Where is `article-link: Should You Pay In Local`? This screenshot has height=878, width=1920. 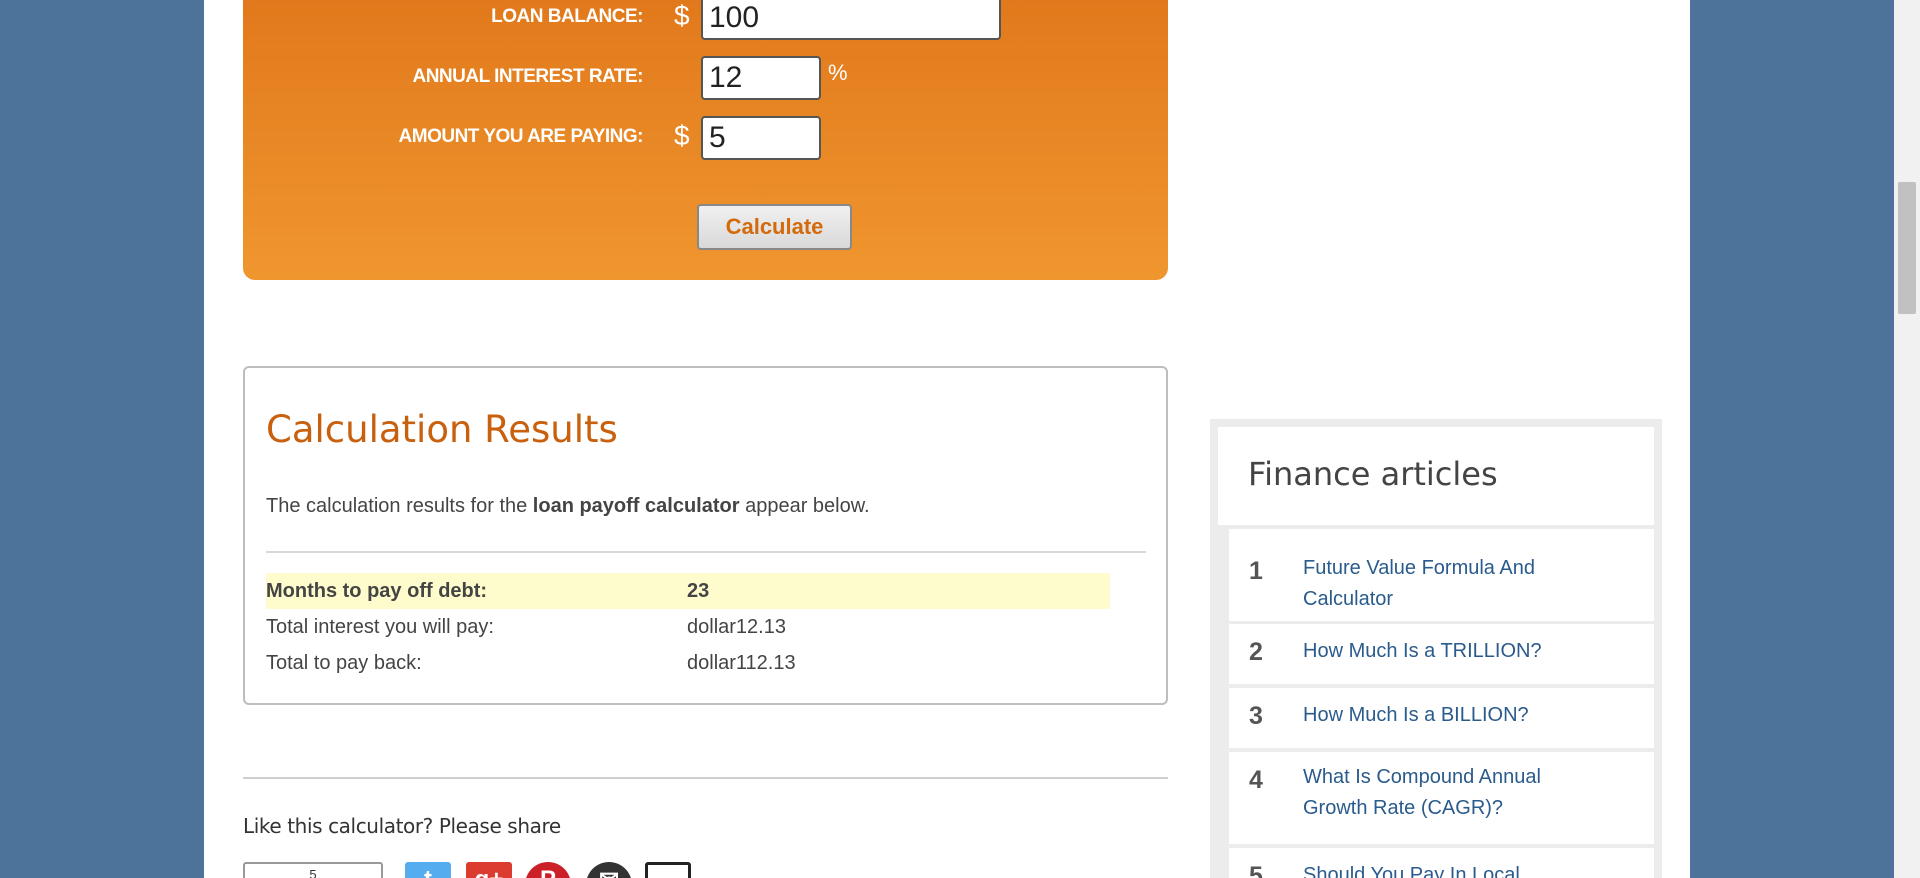 article-link: Should You Pay In Local is located at coordinates (1448, 869).